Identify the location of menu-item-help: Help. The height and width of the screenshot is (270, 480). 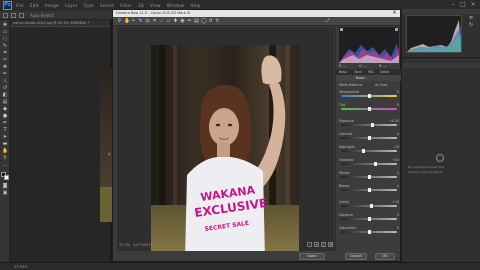
(195, 5).